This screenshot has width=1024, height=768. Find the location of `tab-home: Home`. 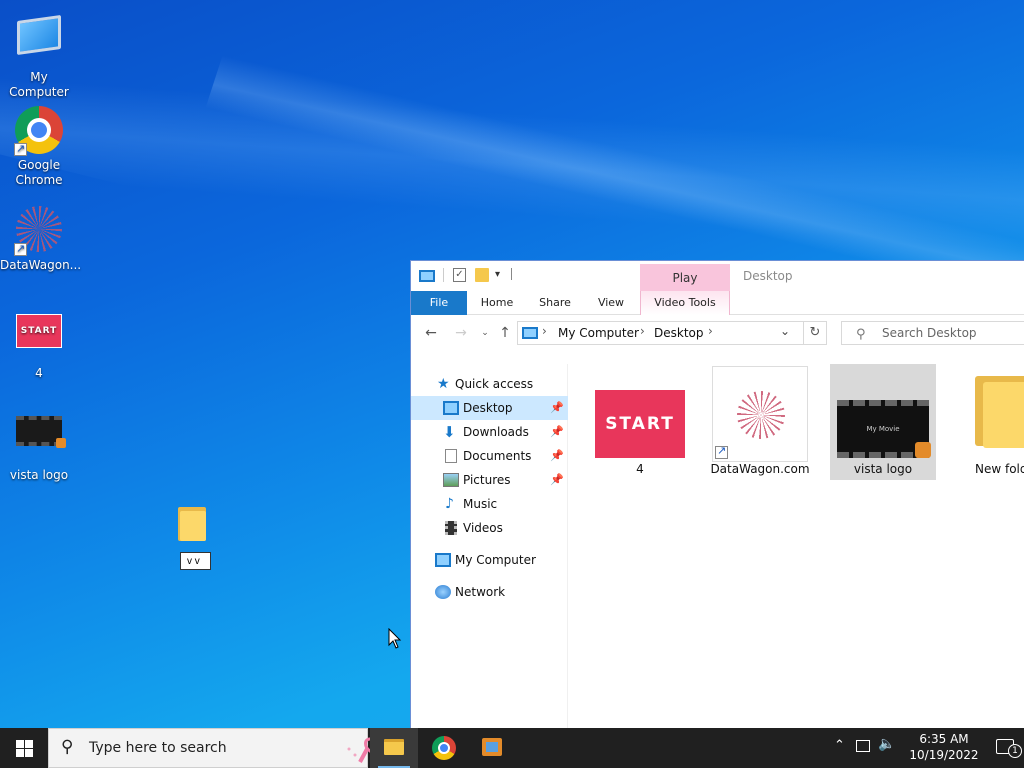

tab-home: Home is located at coordinates (497, 303).